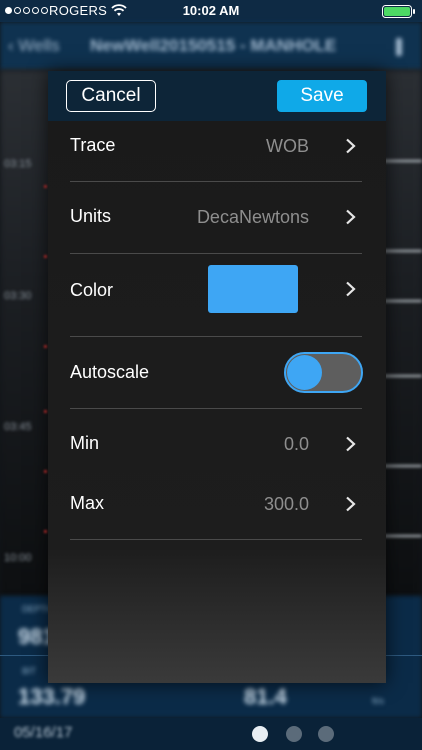 This screenshot has height=750, width=422. Describe the element at coordinates (18, 164) in the screenshot. I see `background-depth-label: 03:15` at that location.